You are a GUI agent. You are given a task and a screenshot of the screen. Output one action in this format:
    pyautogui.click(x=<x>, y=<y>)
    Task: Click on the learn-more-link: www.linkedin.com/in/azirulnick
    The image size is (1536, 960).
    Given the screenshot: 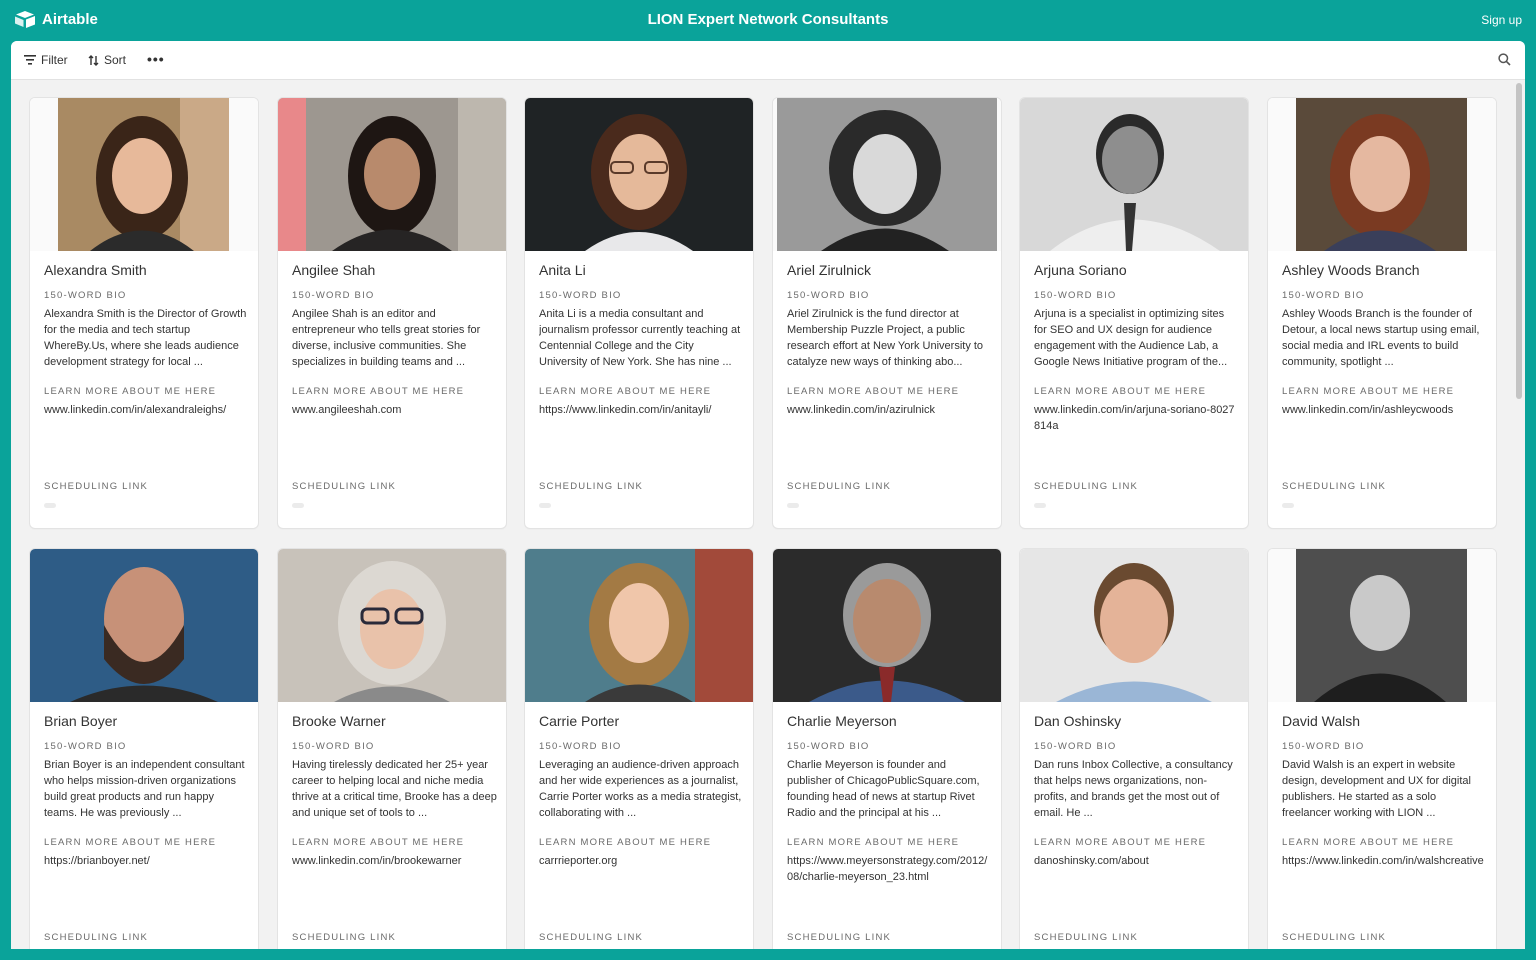 What is the action you would take?
    pyautogui.click(x=889, y=410)
    